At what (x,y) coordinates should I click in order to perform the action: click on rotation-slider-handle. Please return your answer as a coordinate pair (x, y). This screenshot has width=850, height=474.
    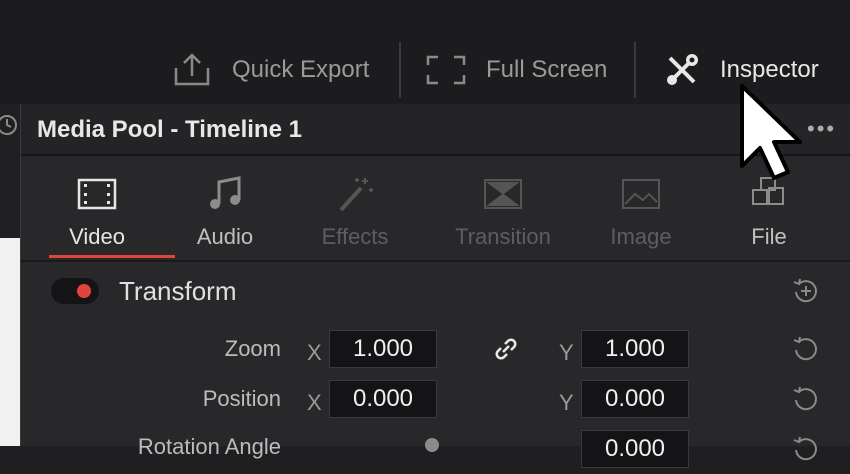
    Looking at the image, I should click on (432, 445).